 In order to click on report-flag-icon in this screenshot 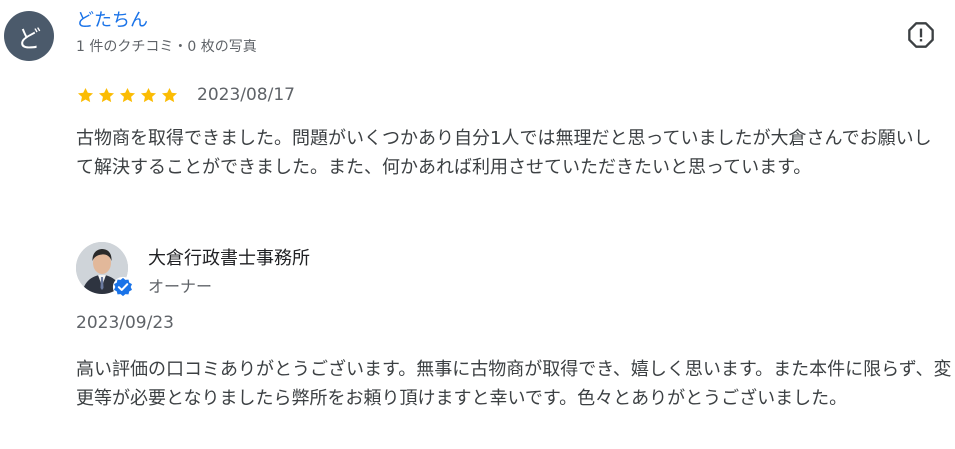, I will do `click(921, 35)`.